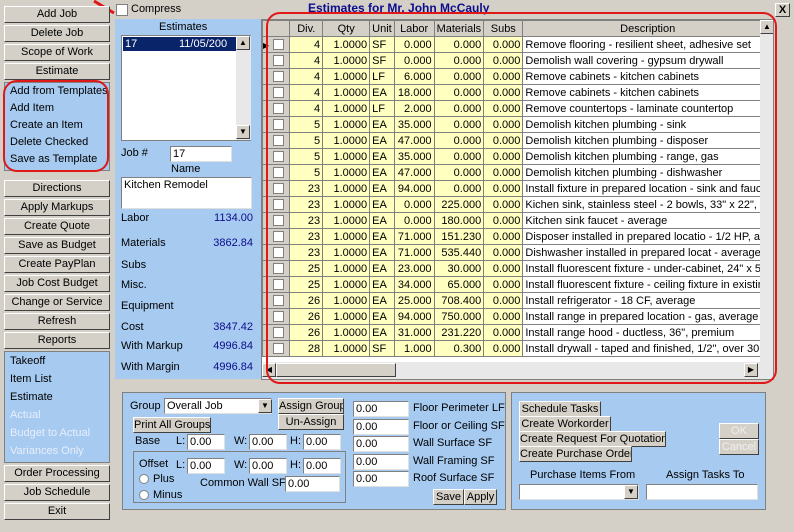 The image size is (794, 532). What do you see at coordinates (57, 14) in the screenshot?
I see `sidebar-button-0: Add Job` at bounding box center [57, 14].